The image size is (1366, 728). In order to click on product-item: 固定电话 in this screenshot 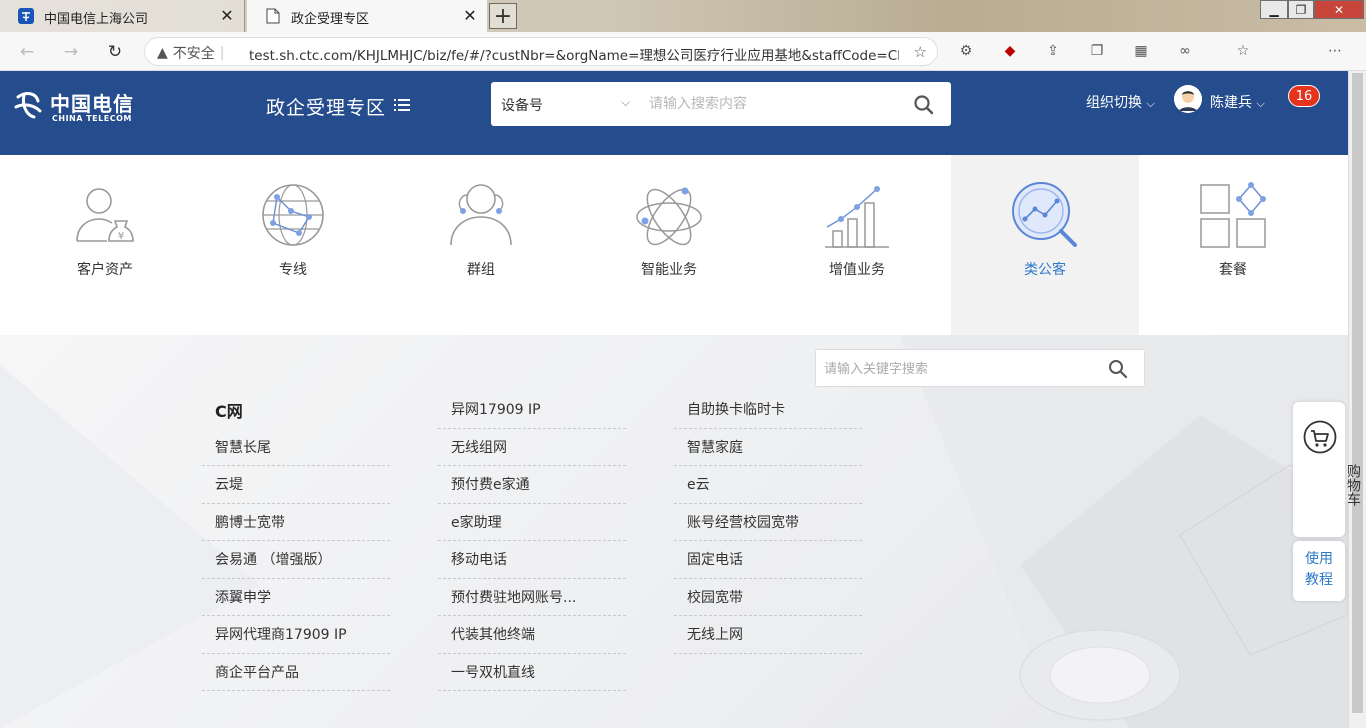, I will do `click(768, 560)`.